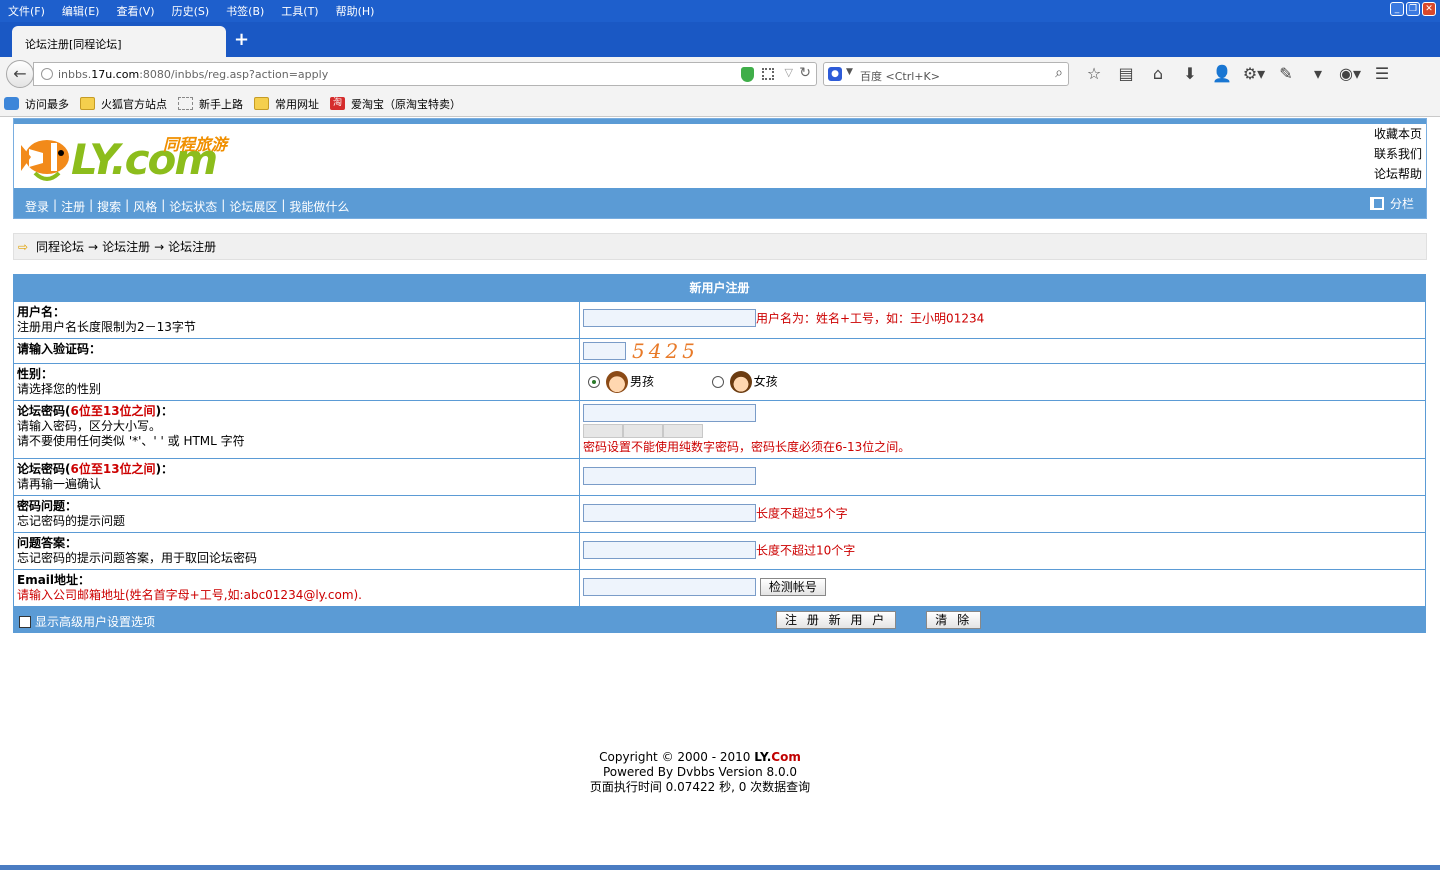 The image size is (1440, 870). I want to click on clear-button: 清 除, so click(954, 620).